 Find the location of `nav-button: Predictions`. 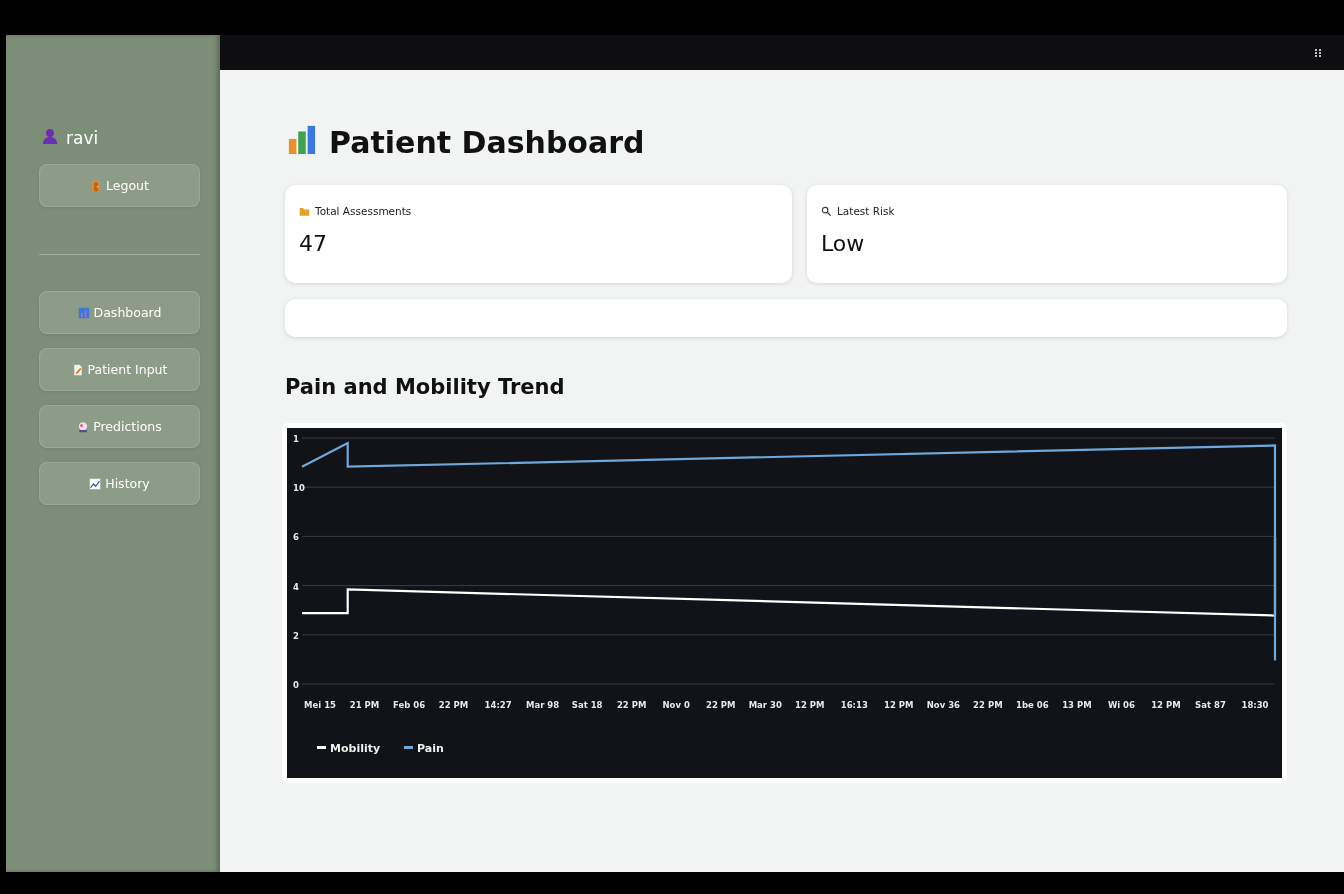

nav-button: Predictions is located at coordinates (119, 426).